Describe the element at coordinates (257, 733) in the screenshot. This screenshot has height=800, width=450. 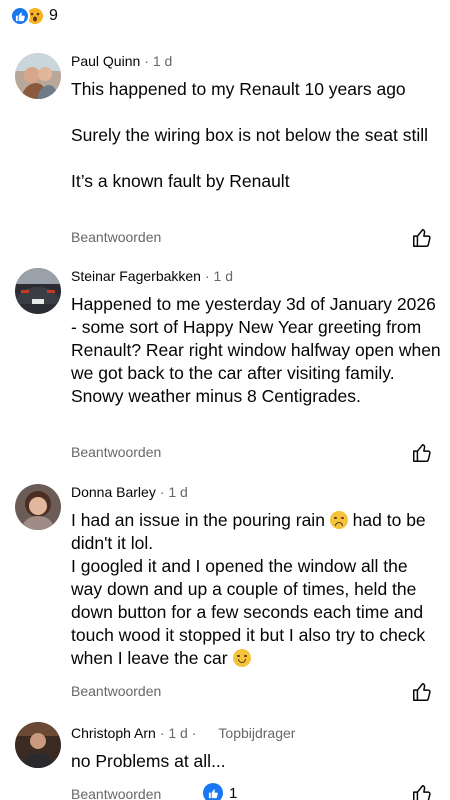
I see `top-contributor-badge: Topbijdrager` at that location.